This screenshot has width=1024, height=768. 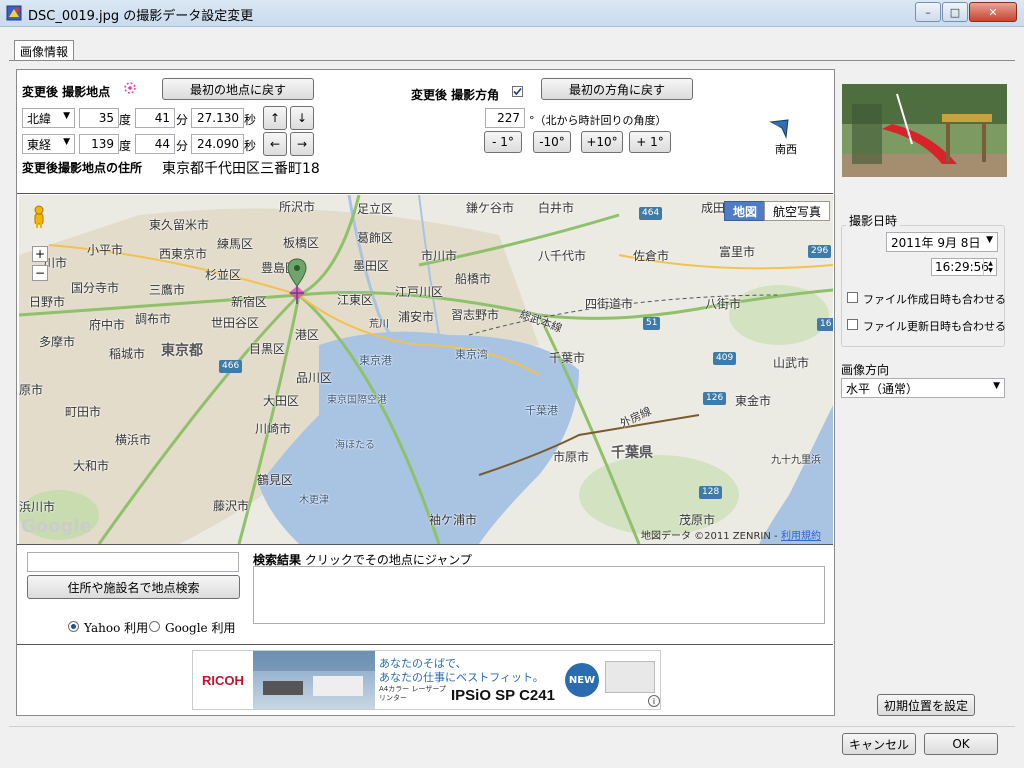 What do you see at coordinates (99, 118) in the screenshot?
I see `latitude-degree-field: 35` at bounding box center [99, 118].